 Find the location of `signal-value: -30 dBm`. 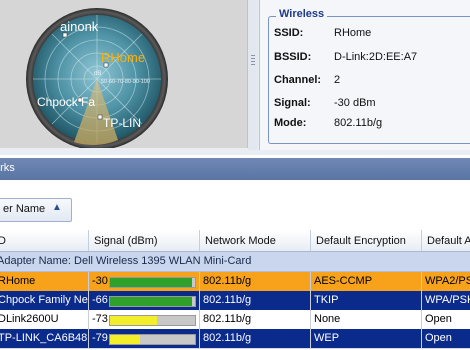

signal-value: -30 dBm is located at coordinates (355, 103).